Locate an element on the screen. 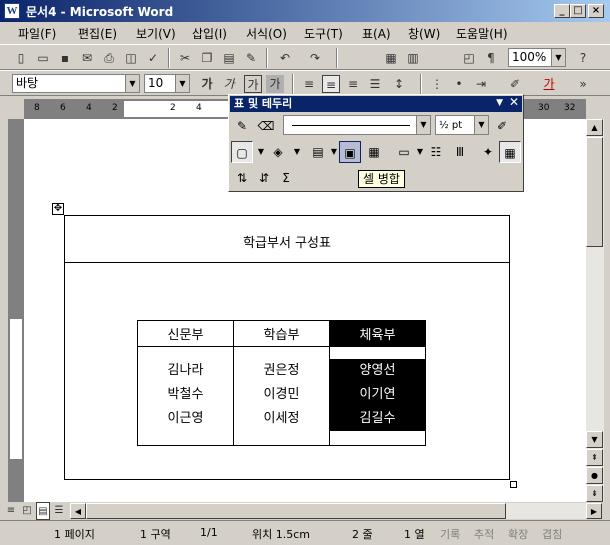  eraser-icon: ⌫ is located at coordinates (266, 126).